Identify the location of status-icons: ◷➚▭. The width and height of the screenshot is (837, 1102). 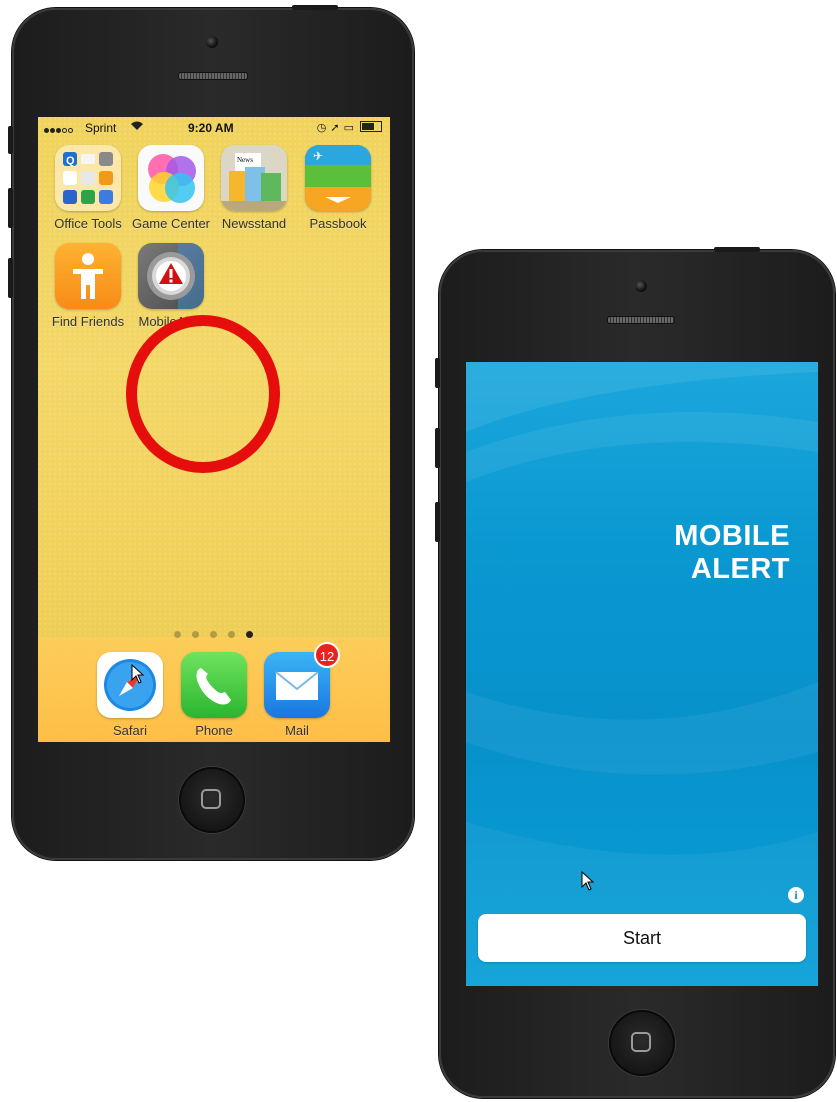
(349, 127).